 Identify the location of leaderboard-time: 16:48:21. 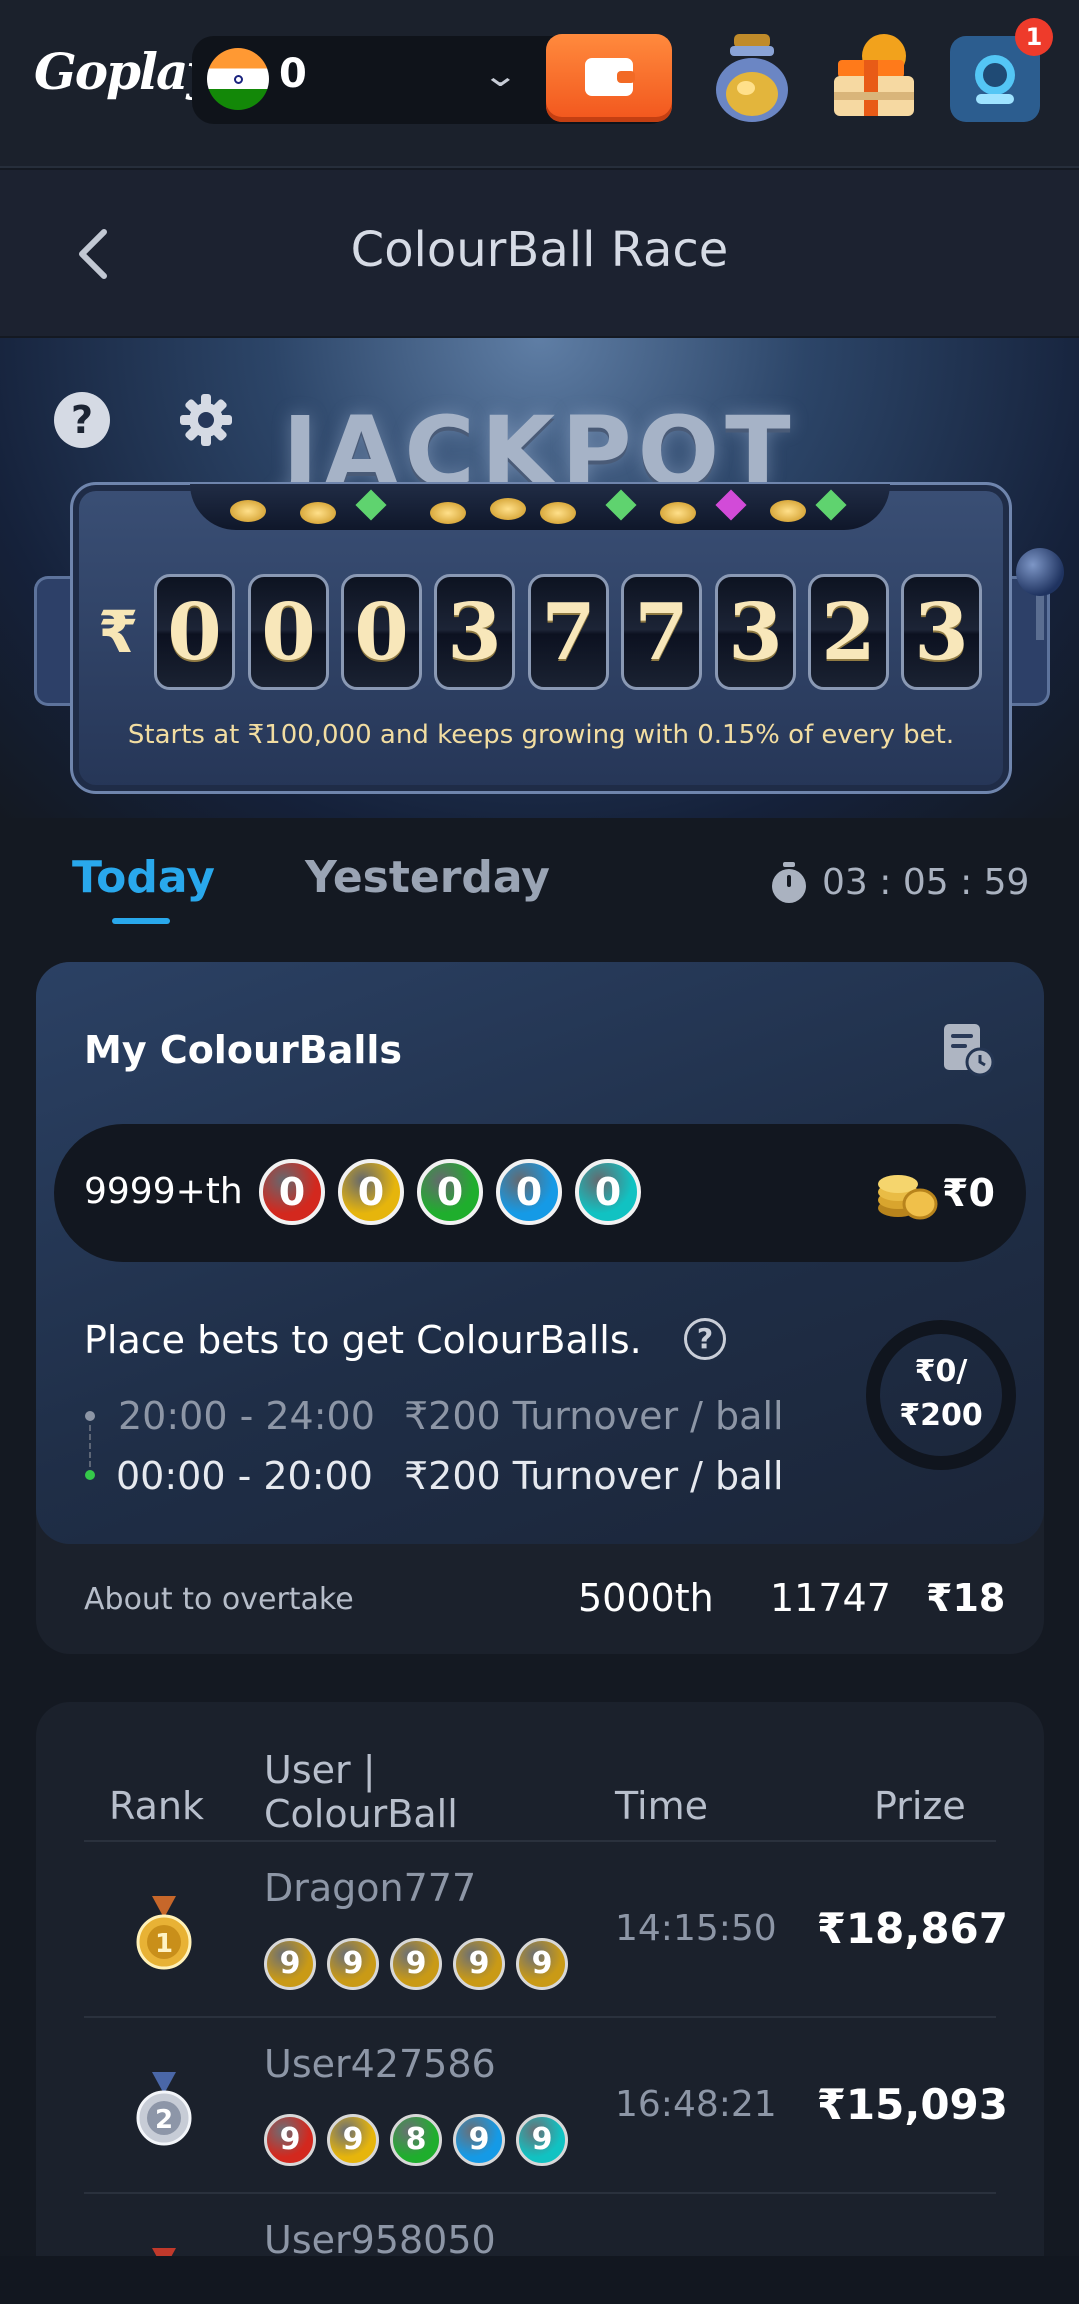
(696, 2104).